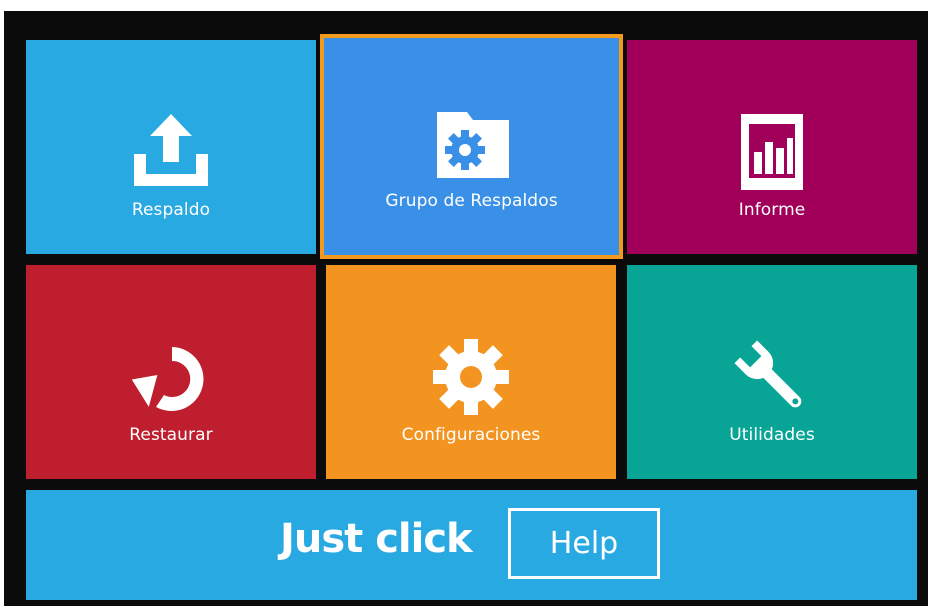 The width and height of the screenshot is (932, 610). I want to click on tile-utilidades-label: Utilidades, so click(772, 435).